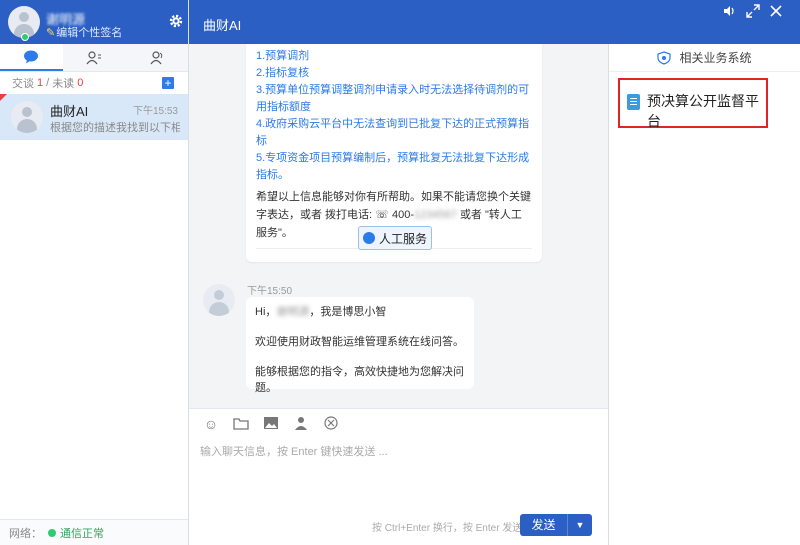  What do you see at coordinates (633, 102) in the screenshot?
I see `document-icon` at bounding box center [633, 102].